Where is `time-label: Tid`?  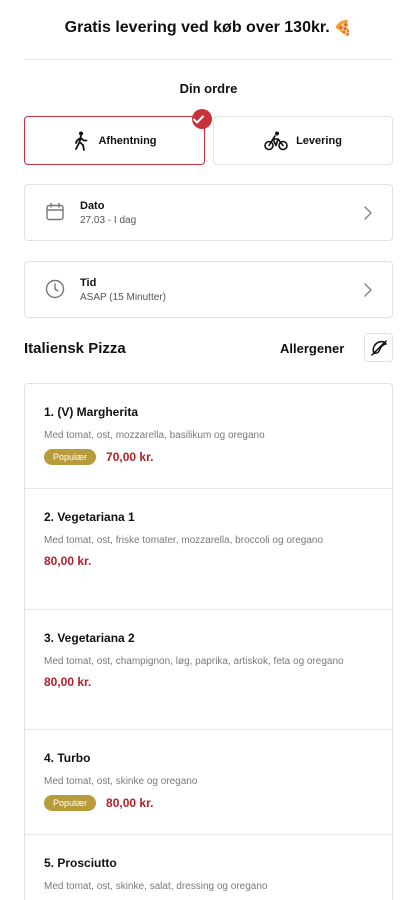 time-label: Tid is located at coordinates (88, 283).